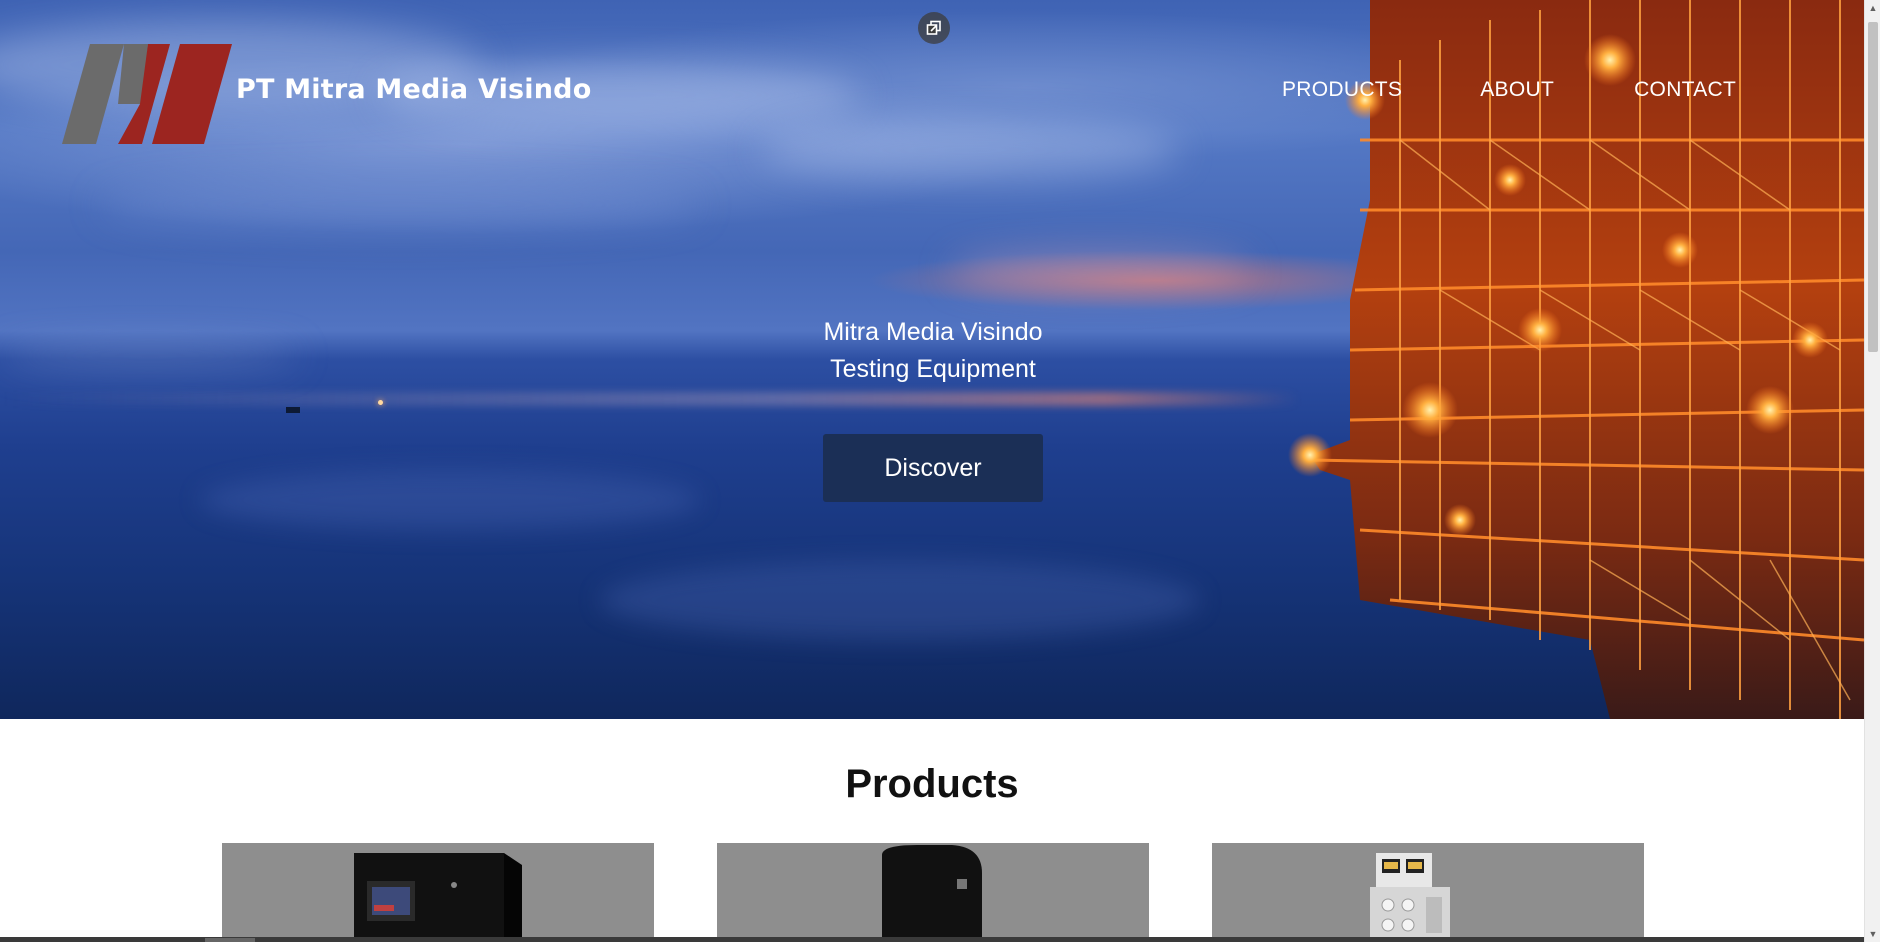 This screenshot has width=1880, height=942. I want to click on arrow-up-icon: ▲, so click(1872, 8).